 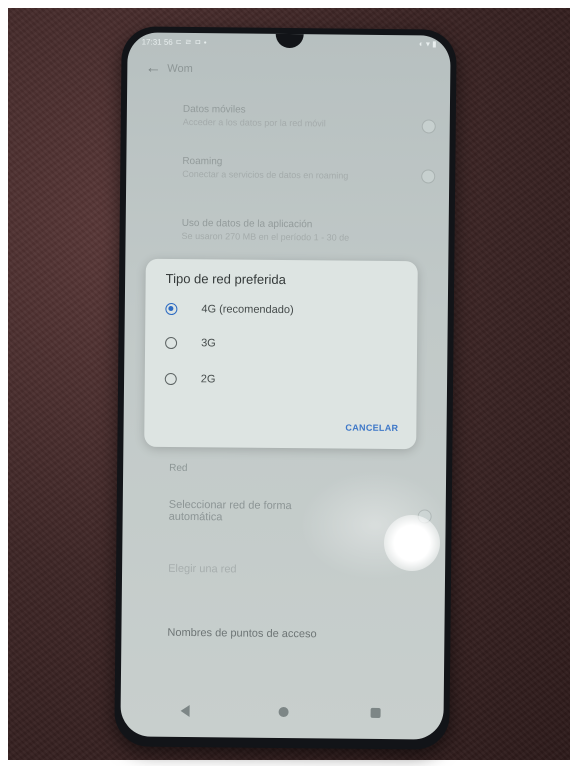 I want to click on status-time: 17:31 56 ㄷ ㄹ ㅁ •, so click(x=174, y=42).